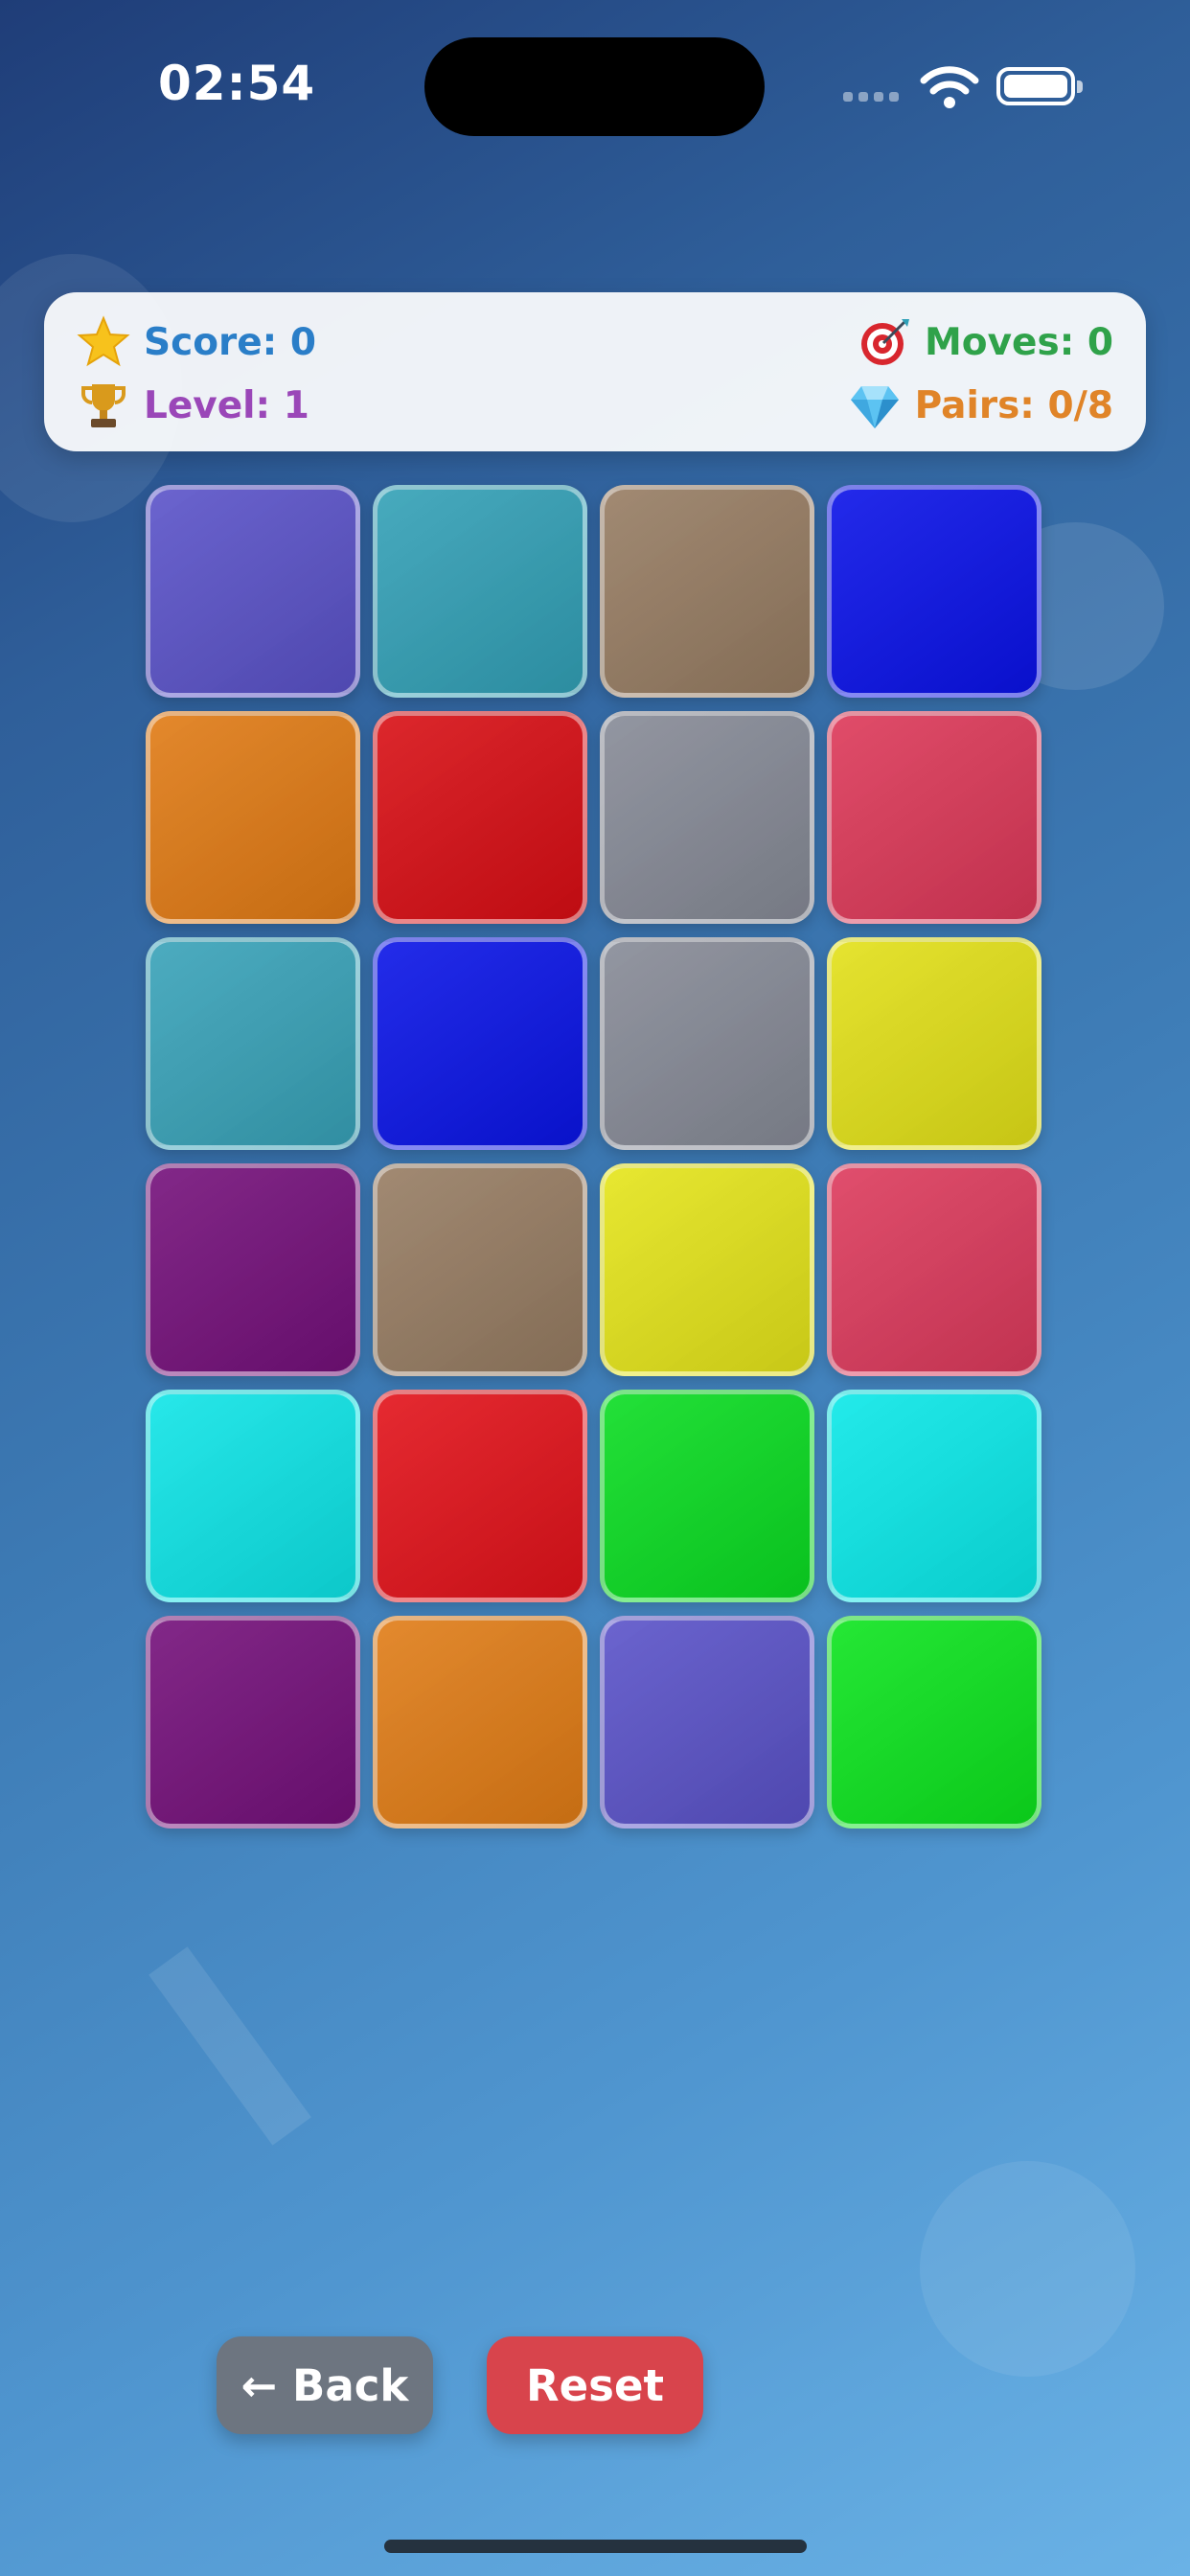  I want to click on wifi-icon, so click(950, 87).